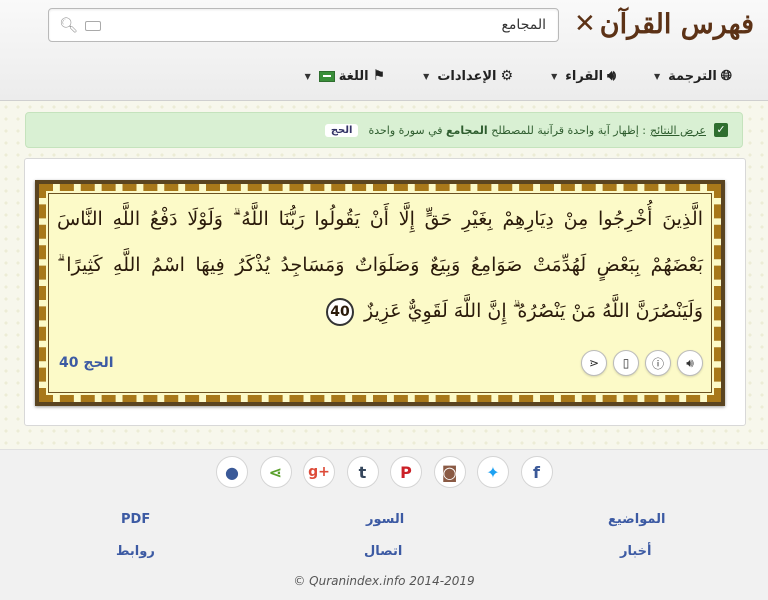  I want to click on verse-toolbar: 🔊︎ ⓘ ▯ ⋖, so click(639, 363).